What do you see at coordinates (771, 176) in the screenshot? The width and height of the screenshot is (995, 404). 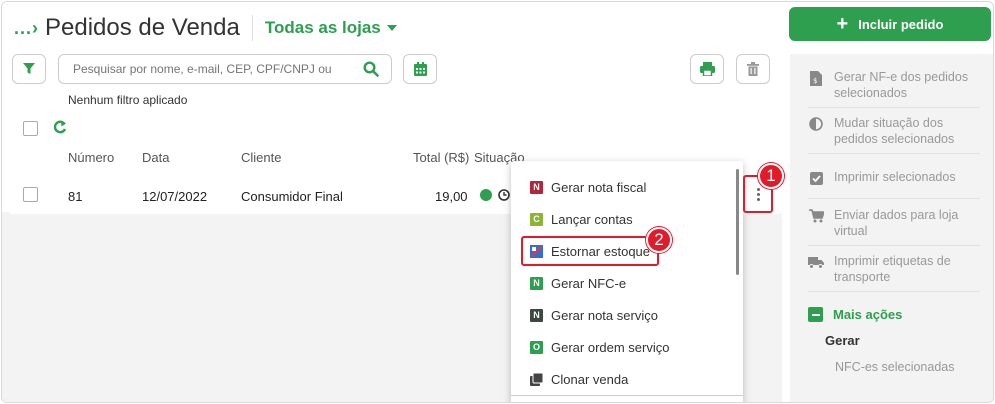 I see `step-badge-1: 1` at bounding box center [771, 176].